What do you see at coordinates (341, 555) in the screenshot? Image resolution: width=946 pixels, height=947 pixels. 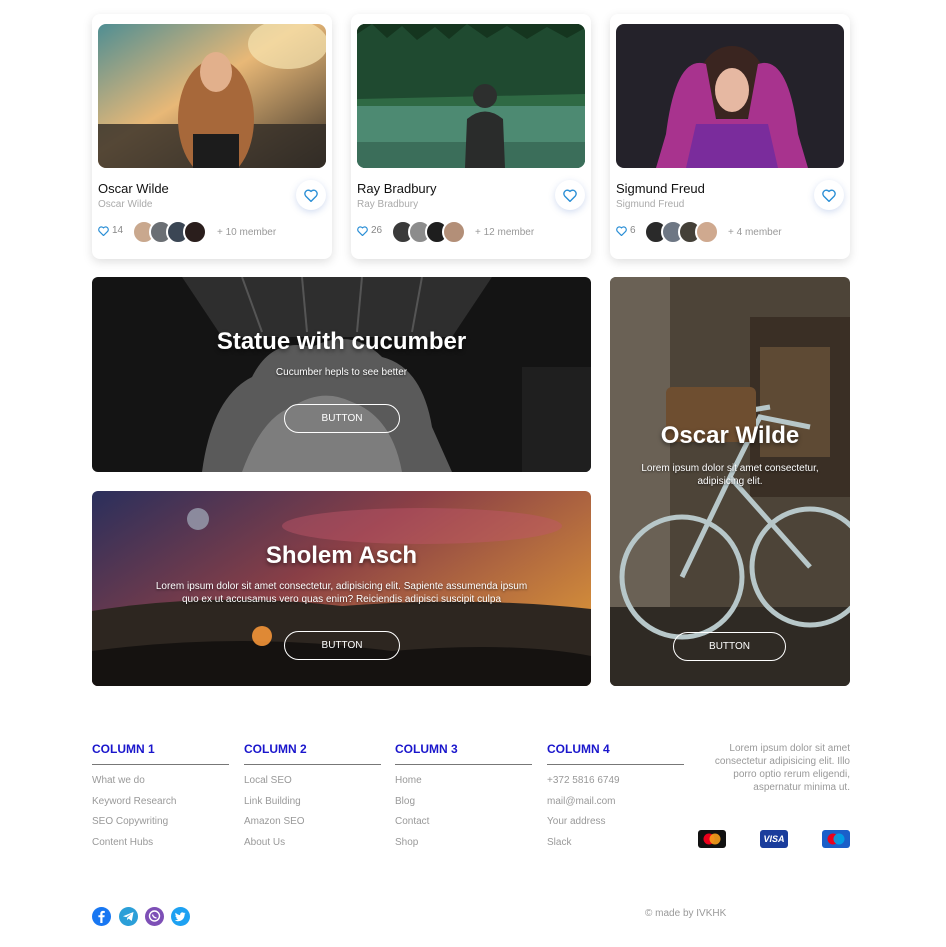 I see `hero-title: Sholem Asch` at bounding box center [341, 555].